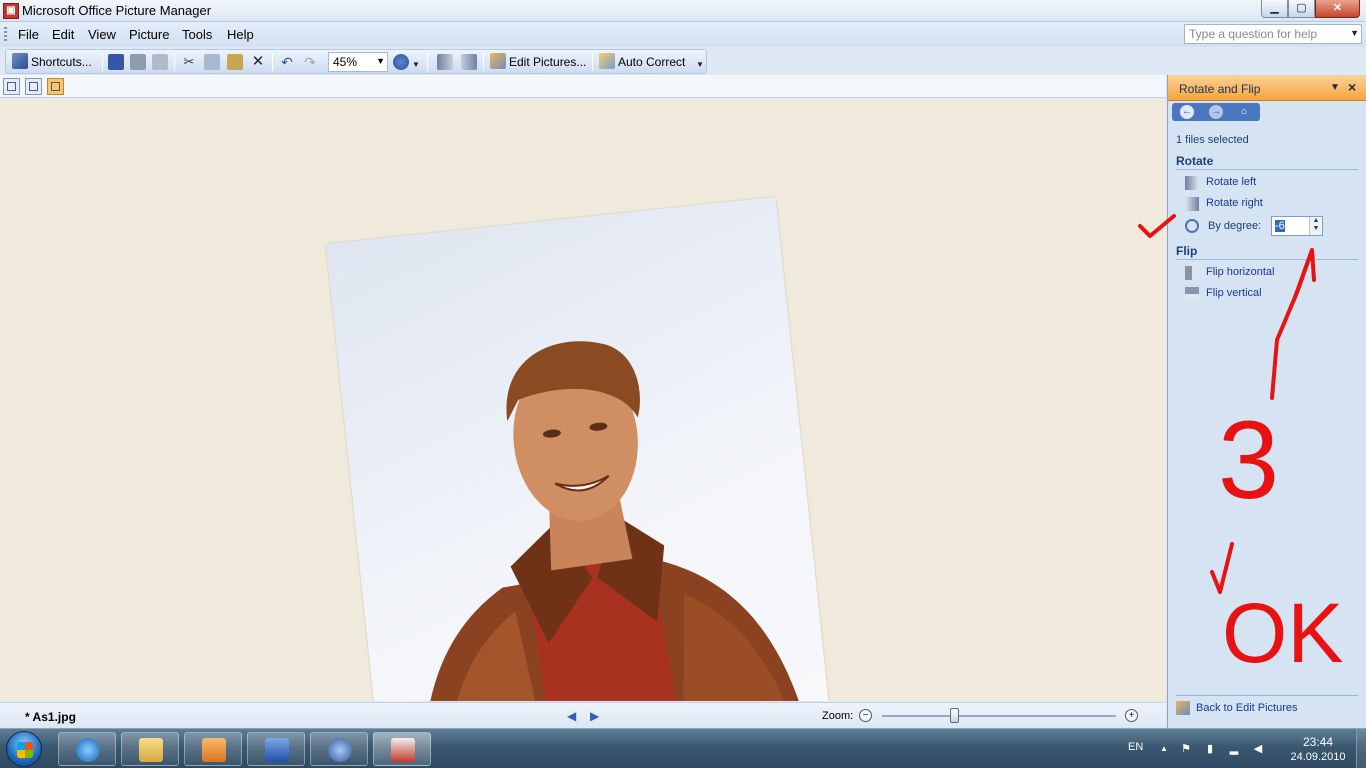 The image size is (1366, 768). I want to click on zoom-out-icon: −, so click(865, 715).